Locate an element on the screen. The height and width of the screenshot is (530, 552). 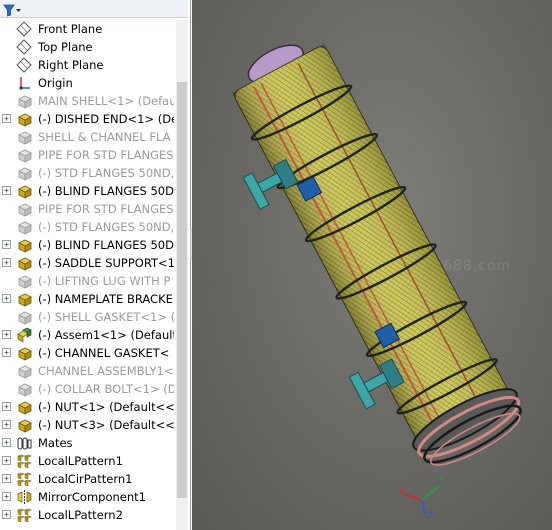
tree-item: + (-) NUT<1> (Default<<l is located at coordinates (87, 407).